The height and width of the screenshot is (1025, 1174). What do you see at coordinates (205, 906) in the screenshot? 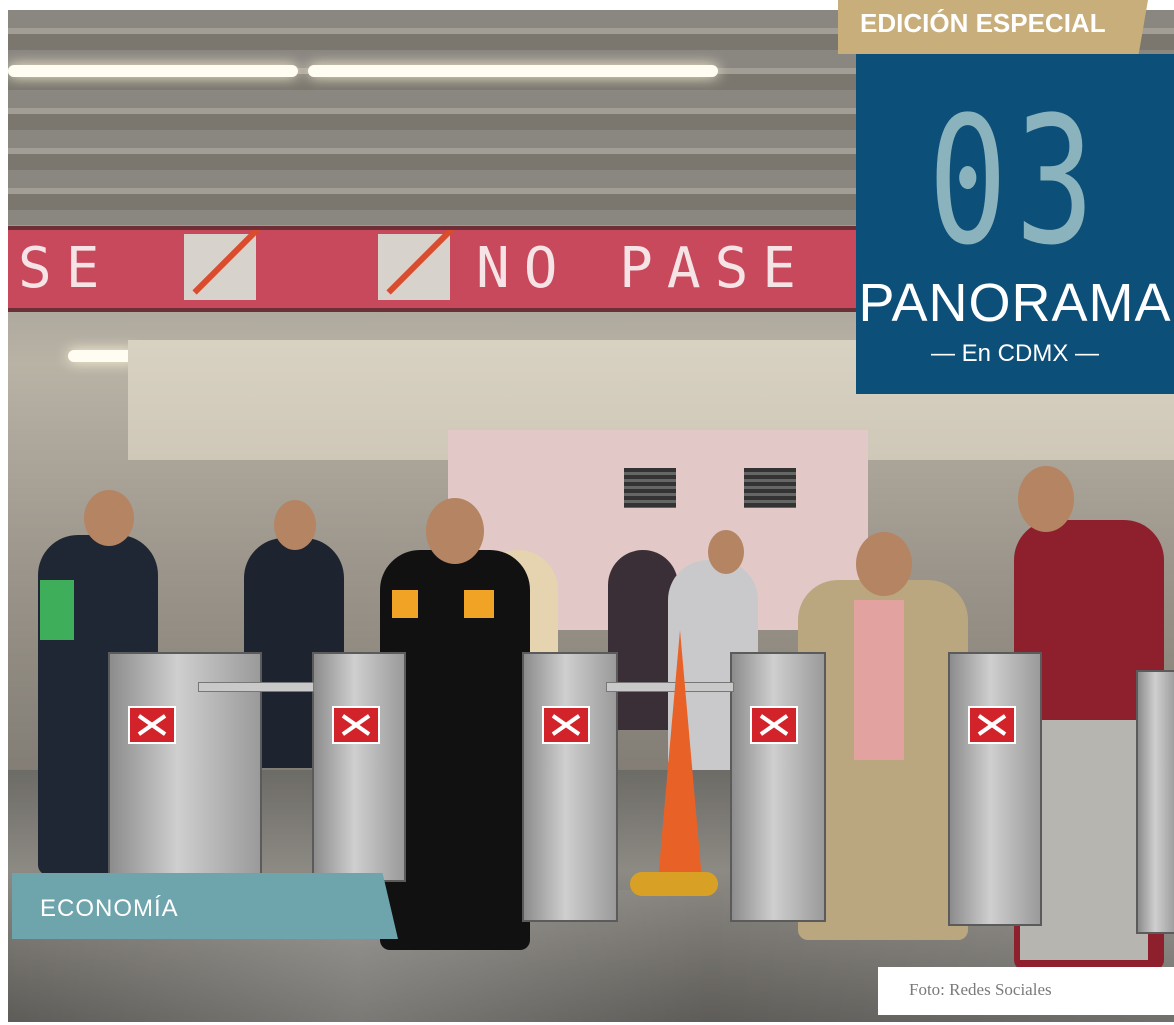
I see `category-tag: ECONOMÍA` at bounding box center [205, 906].